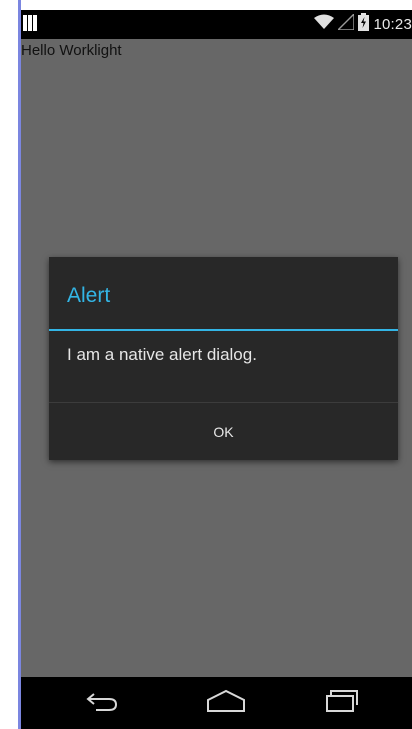 Image resolution: width=412 pixels, height=729 pixels. I want to click on status-indicators: 10:23, so click(363, 23).